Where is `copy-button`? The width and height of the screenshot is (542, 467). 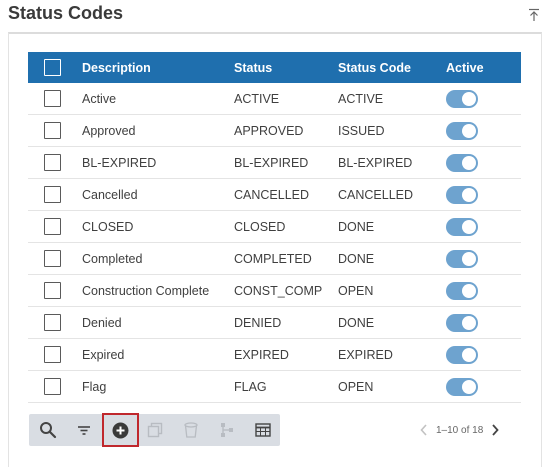 copy-button is located at coordinates (155, 430).